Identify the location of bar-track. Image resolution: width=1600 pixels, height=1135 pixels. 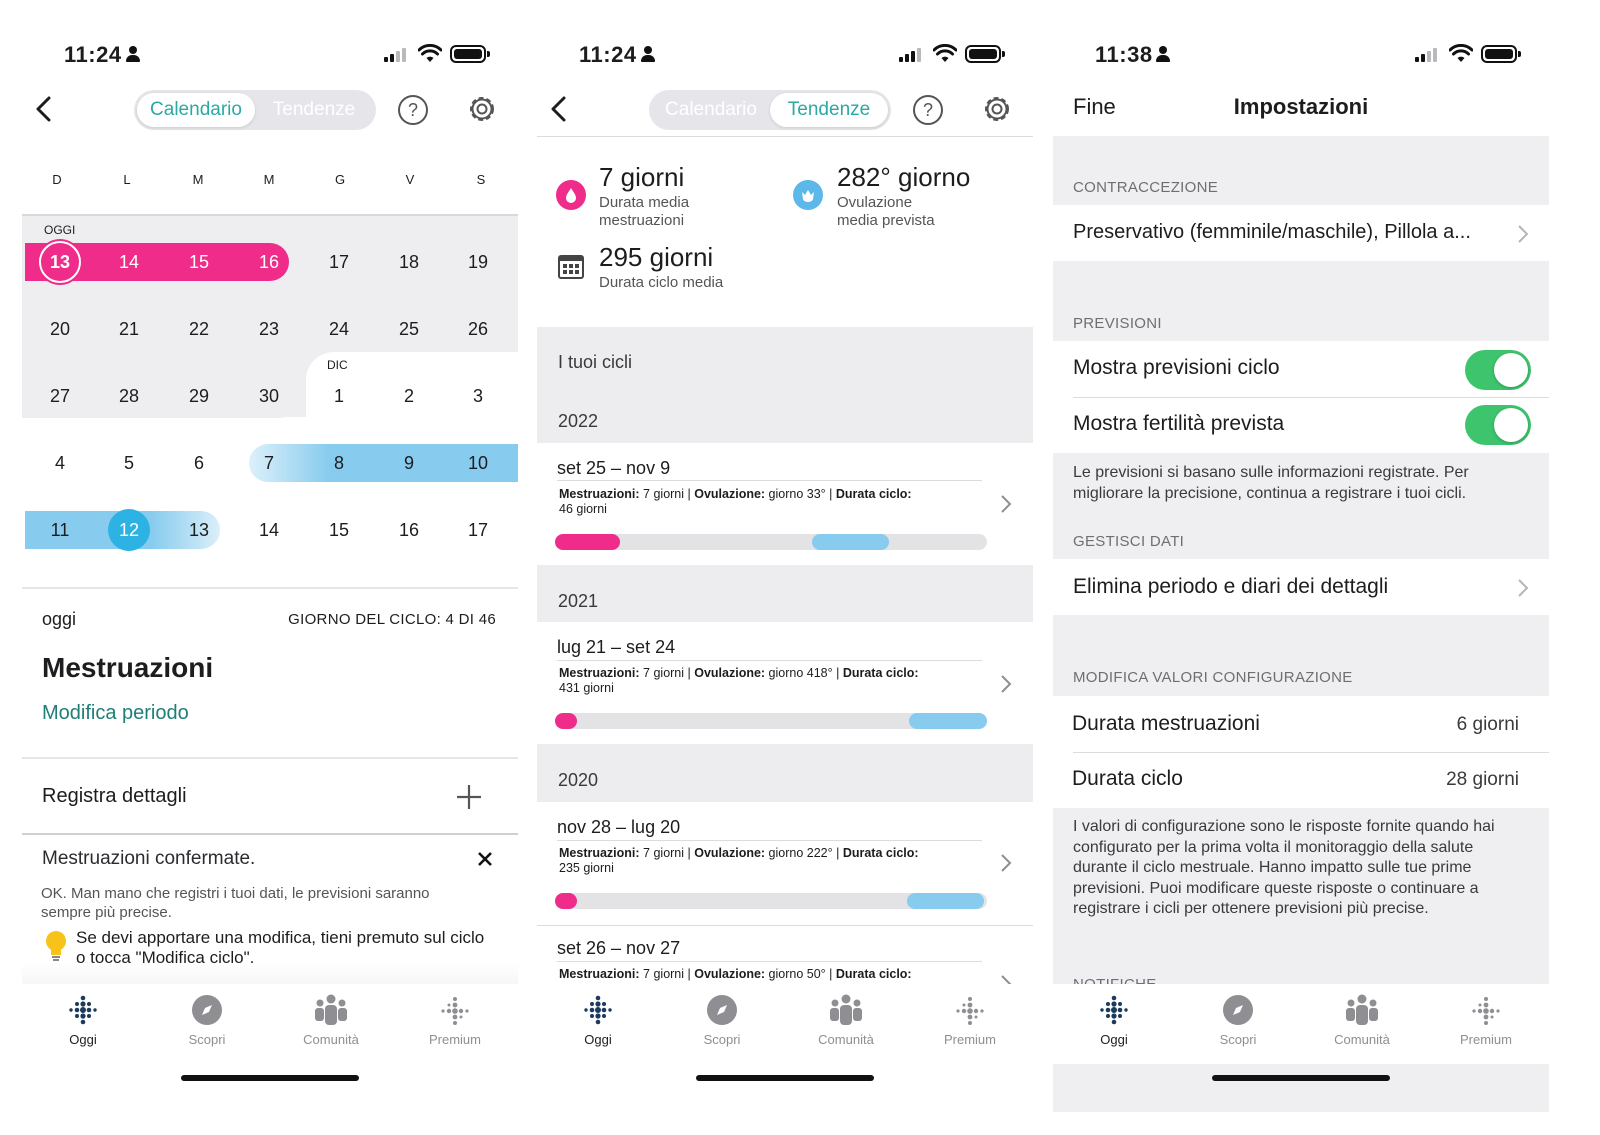
(771, 542).